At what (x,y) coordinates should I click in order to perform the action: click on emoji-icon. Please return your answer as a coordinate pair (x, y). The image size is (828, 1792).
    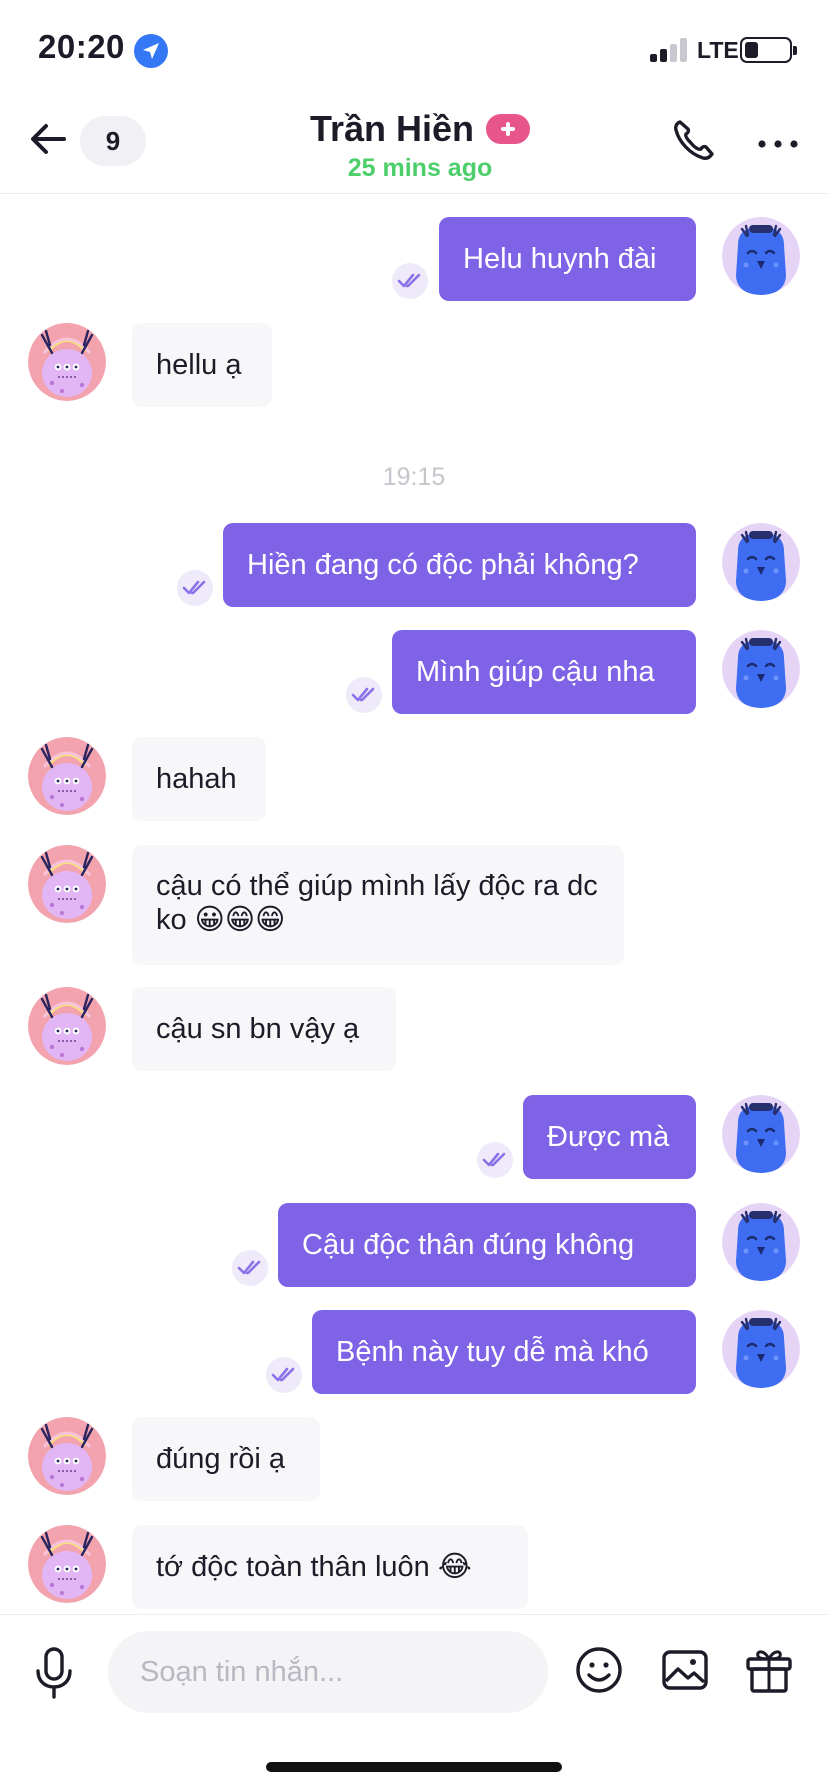
    Looking at the image, I should click on (599, 1670).